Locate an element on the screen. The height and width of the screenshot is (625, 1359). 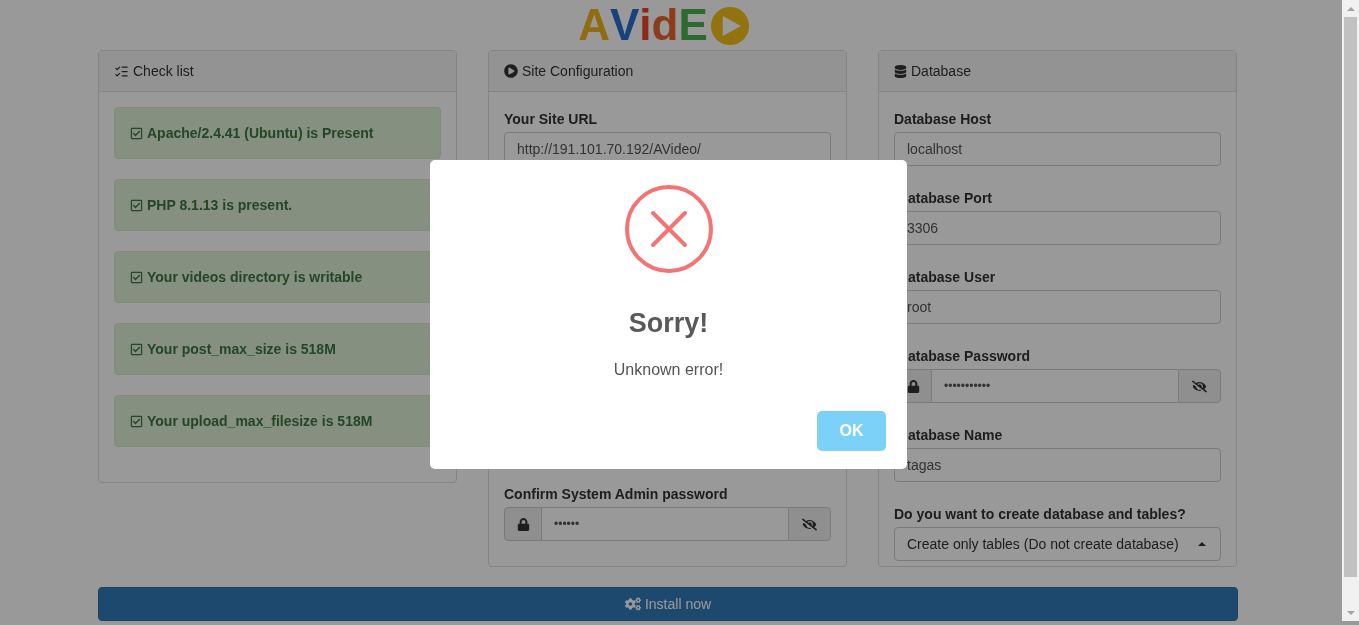
field-label: Database Host is located at coordinates (943, 119).